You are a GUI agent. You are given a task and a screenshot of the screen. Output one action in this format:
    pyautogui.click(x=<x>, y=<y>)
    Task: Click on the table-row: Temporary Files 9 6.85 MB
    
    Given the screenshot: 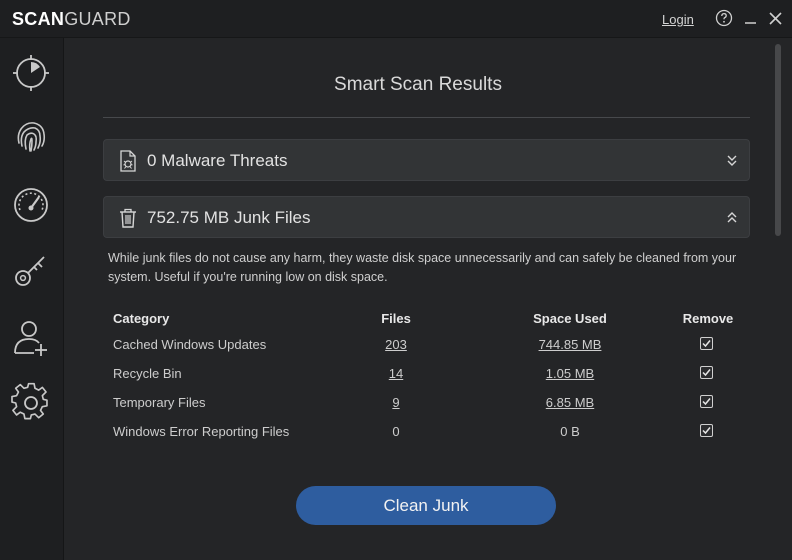 What is the action you would take?
    pyautogui.click(x=433, y=405)
    